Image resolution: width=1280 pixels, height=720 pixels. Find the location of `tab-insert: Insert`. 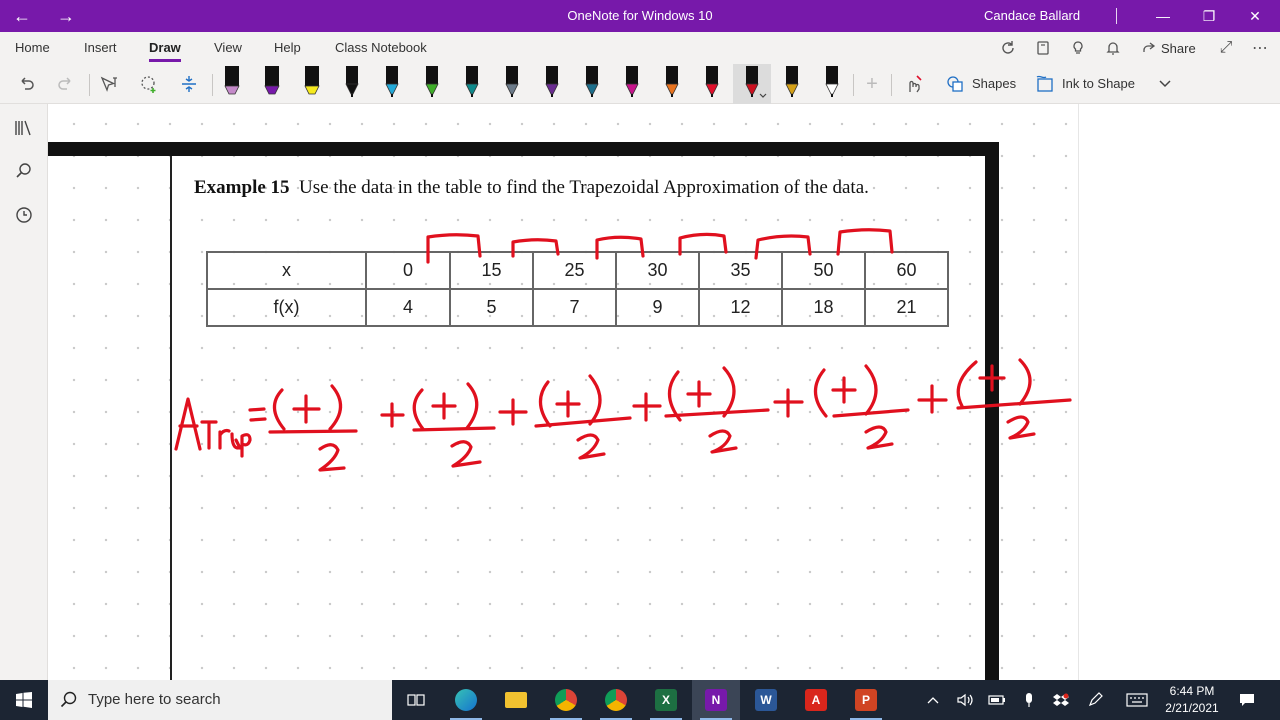

tab-insert: Insert is located at coordinates (100, 48).